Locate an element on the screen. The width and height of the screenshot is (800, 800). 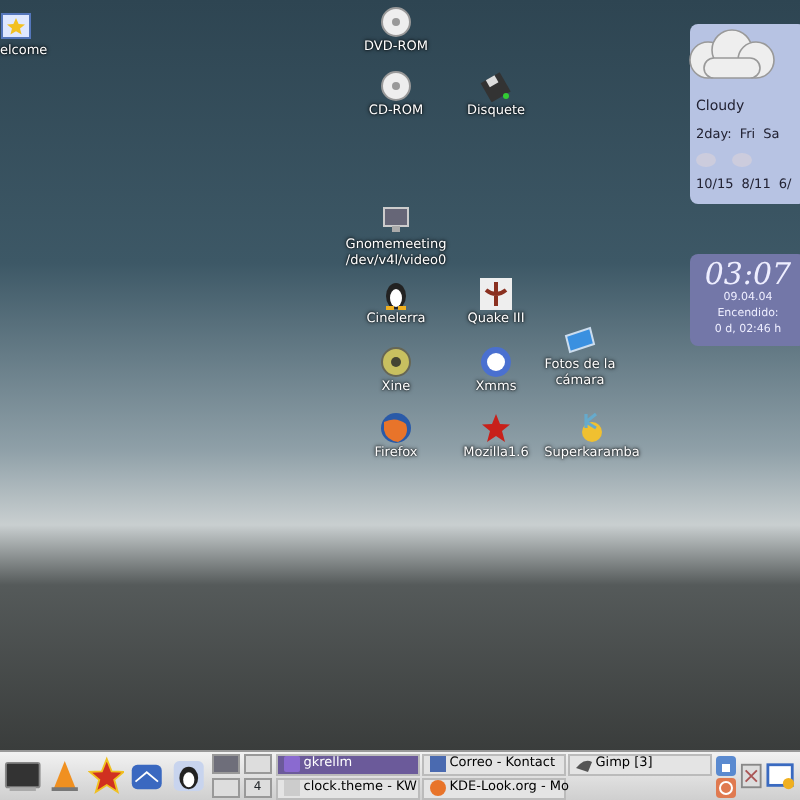
clipboard-icon is located at coordinates (750, 776).